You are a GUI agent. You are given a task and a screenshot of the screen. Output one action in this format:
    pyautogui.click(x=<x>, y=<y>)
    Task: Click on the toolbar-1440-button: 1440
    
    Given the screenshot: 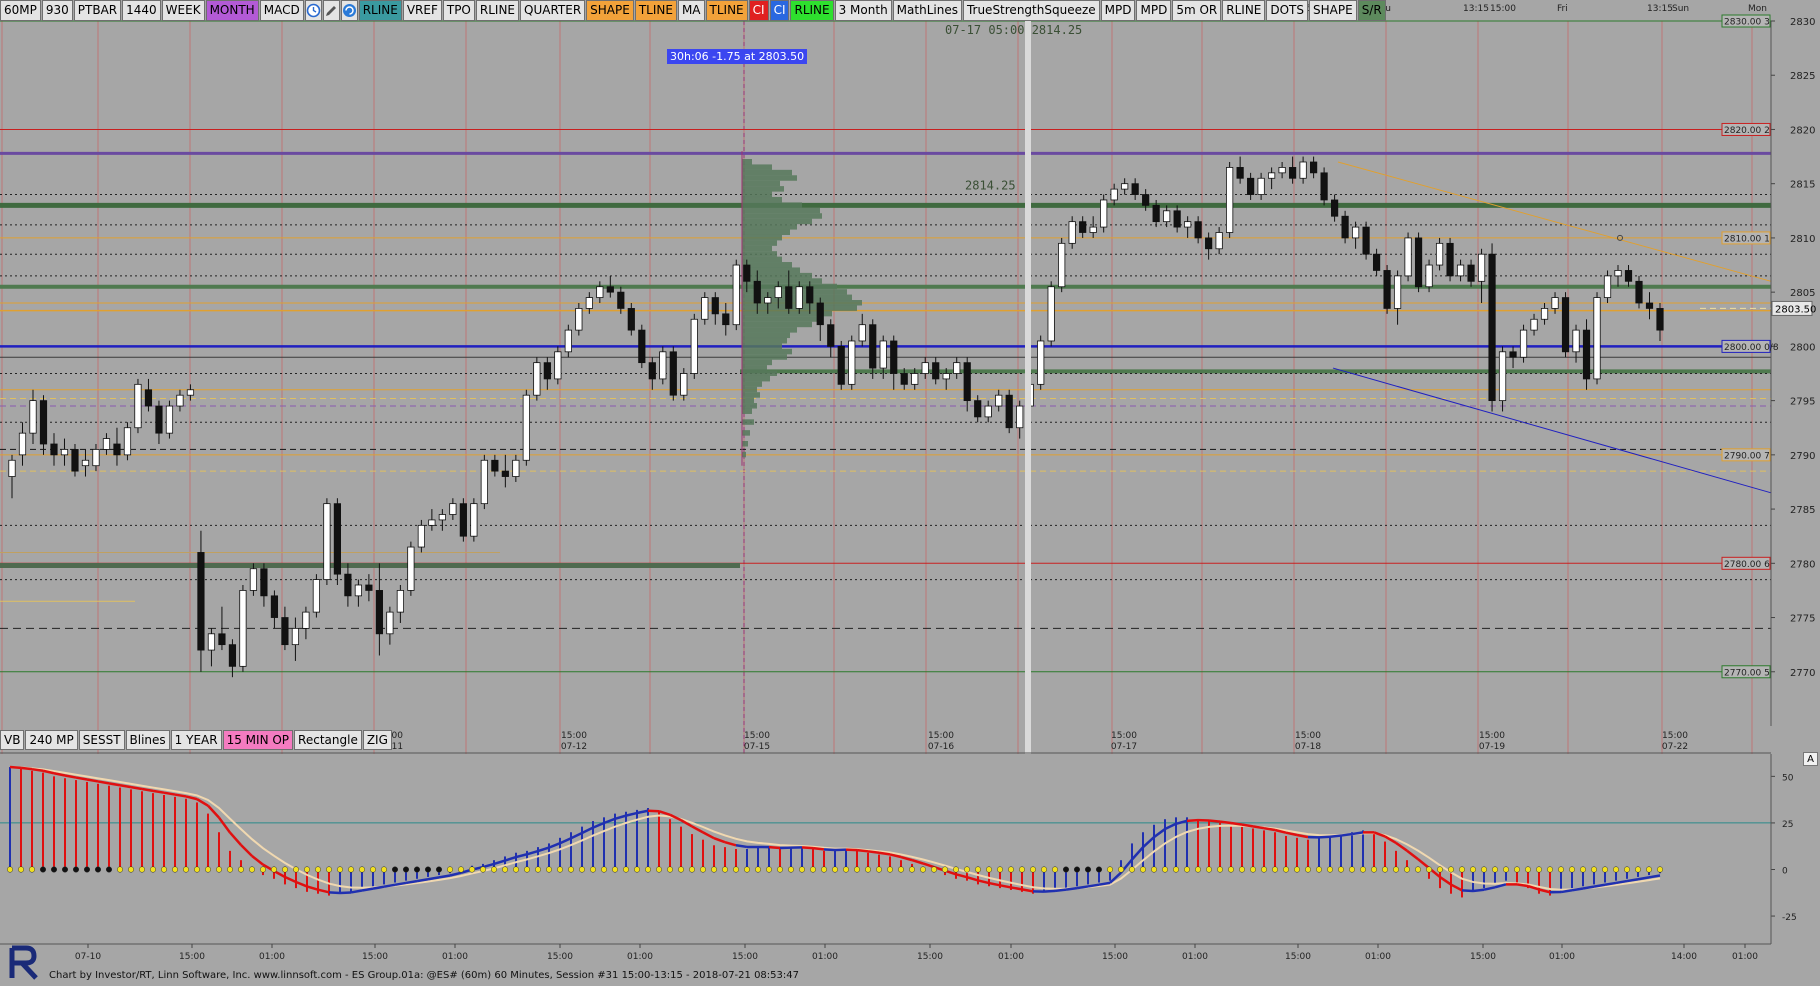 What is the action you would take?
    pyautogui.click(x=141, y=10)
    